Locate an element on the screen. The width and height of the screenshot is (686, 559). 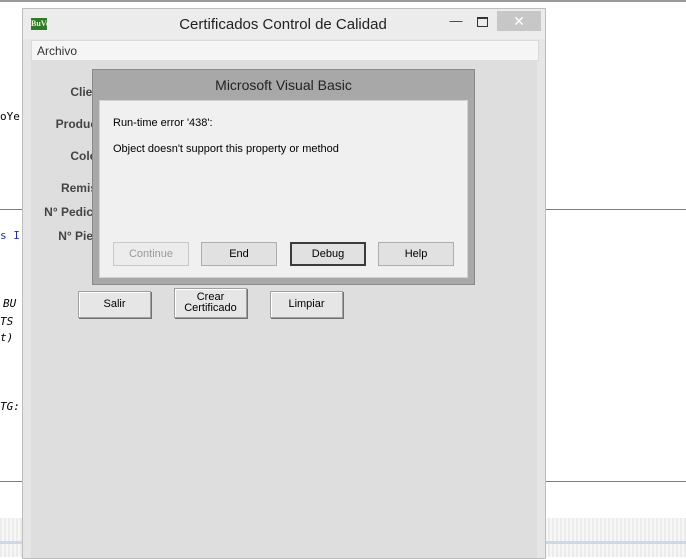
code-fragment: BU is located at coordinates (10, 303).